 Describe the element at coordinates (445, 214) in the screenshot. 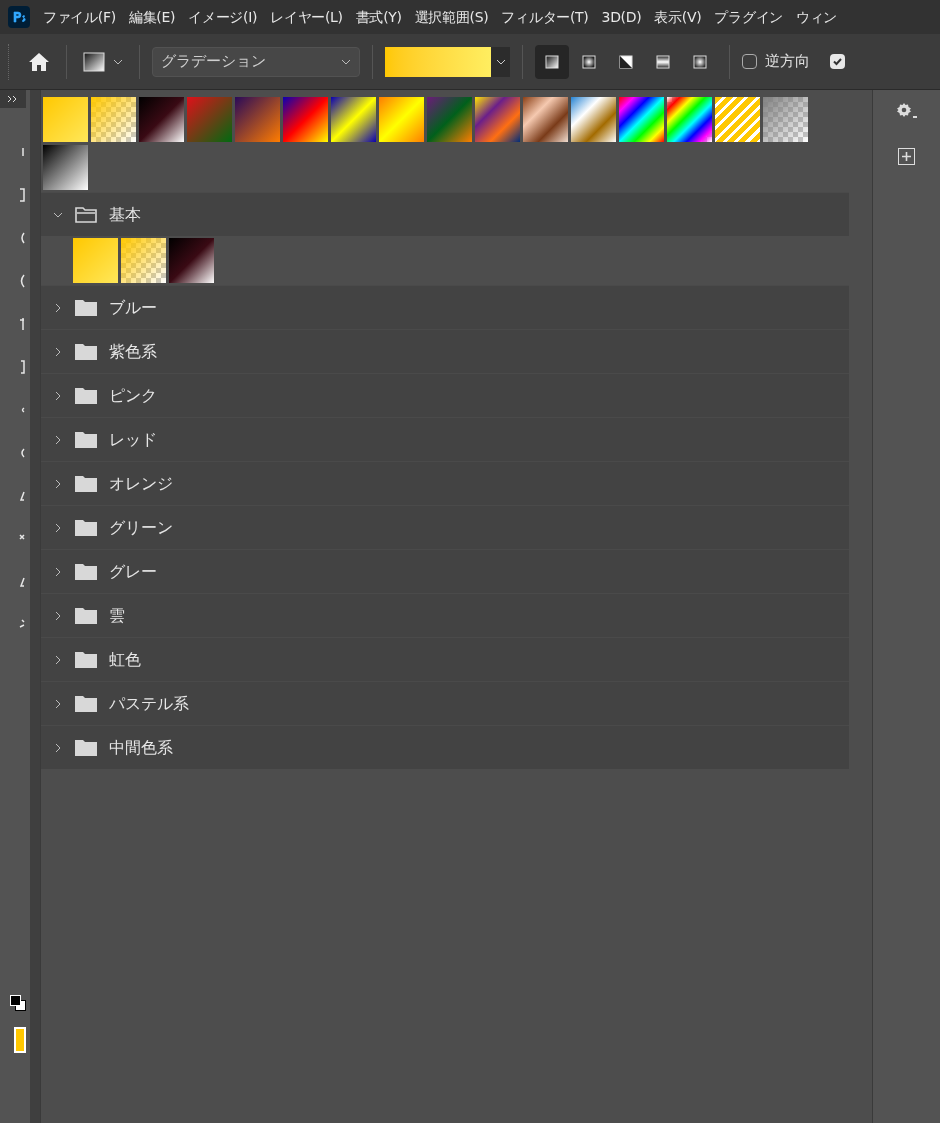

I see `folder-row: 基本` at that location.